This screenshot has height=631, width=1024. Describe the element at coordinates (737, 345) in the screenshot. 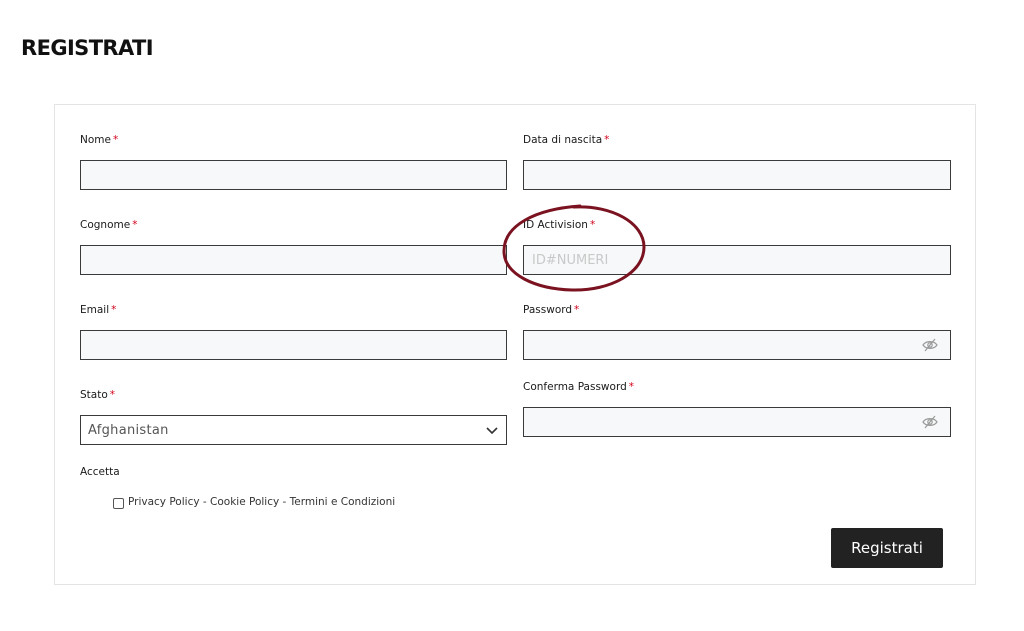

I see `password-input` at that location.